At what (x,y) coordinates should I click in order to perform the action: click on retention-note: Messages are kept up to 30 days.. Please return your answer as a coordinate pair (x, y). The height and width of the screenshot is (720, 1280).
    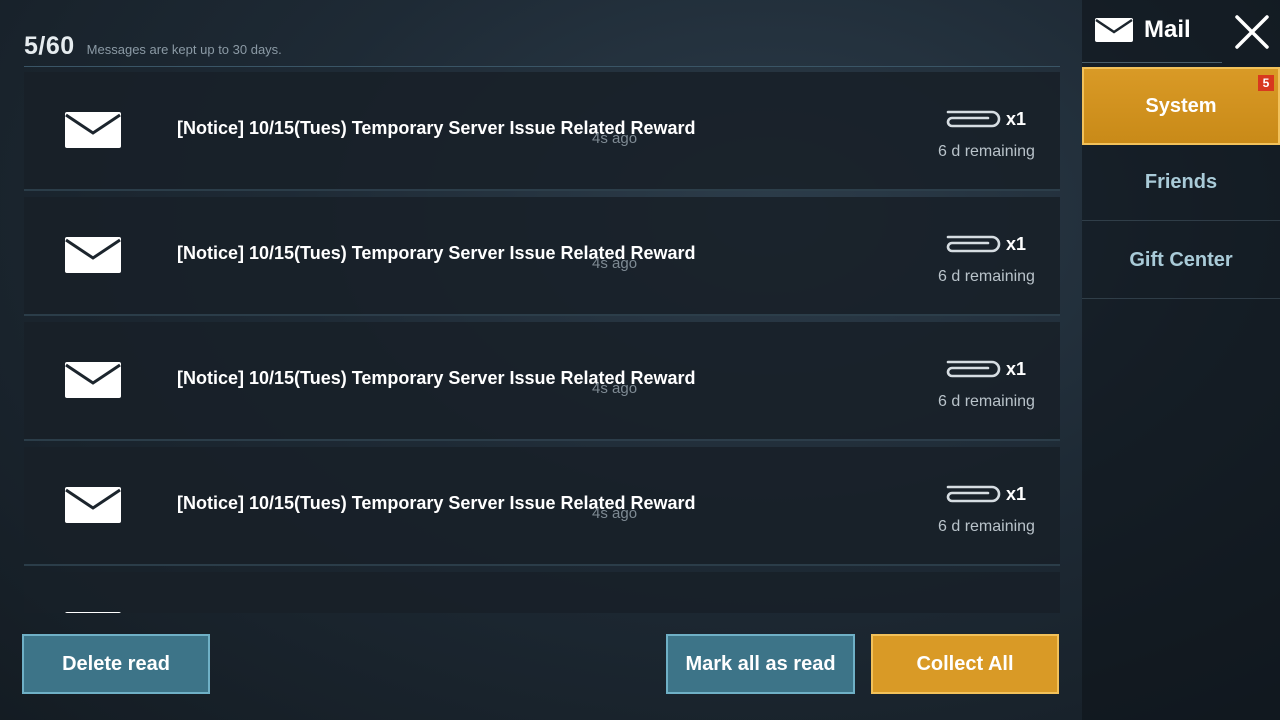
    Looking at the image, I should click on (184, 49).